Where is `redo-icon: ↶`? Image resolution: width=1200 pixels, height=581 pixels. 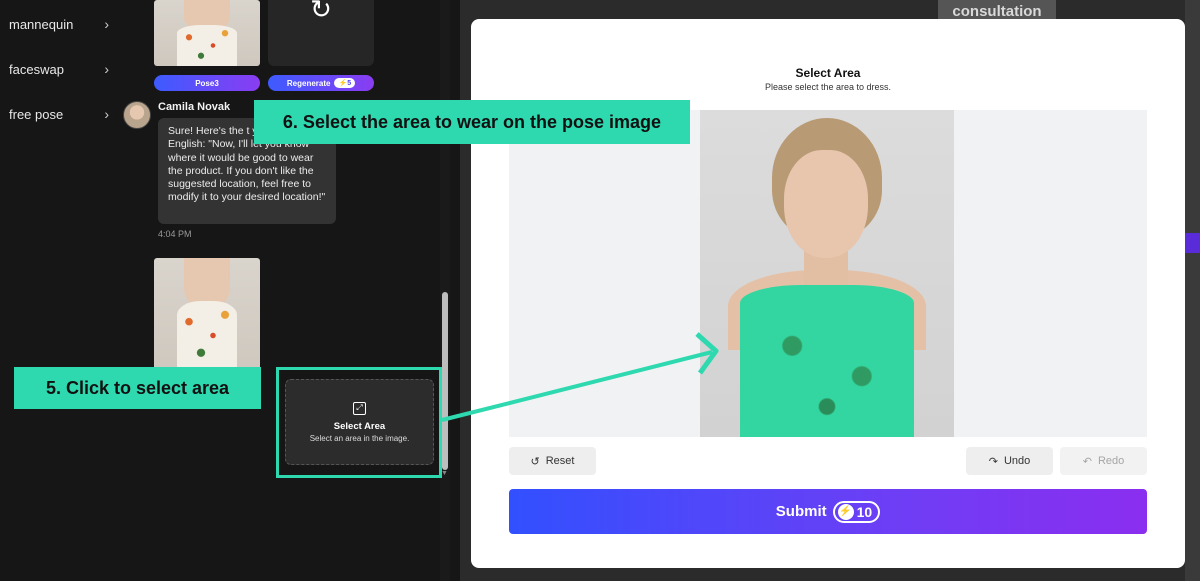 redo-icon: ↶ is located at coordinates (1087, 461).